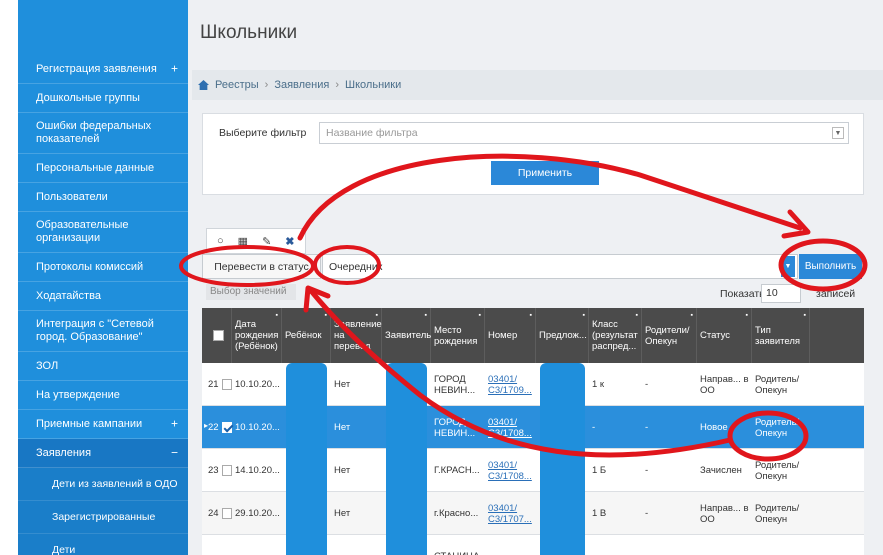 The image size is (883, 555). Describe the element at coordinates (721, 470) in the screenshot. I see `table-cell: Зачислен` at that location.